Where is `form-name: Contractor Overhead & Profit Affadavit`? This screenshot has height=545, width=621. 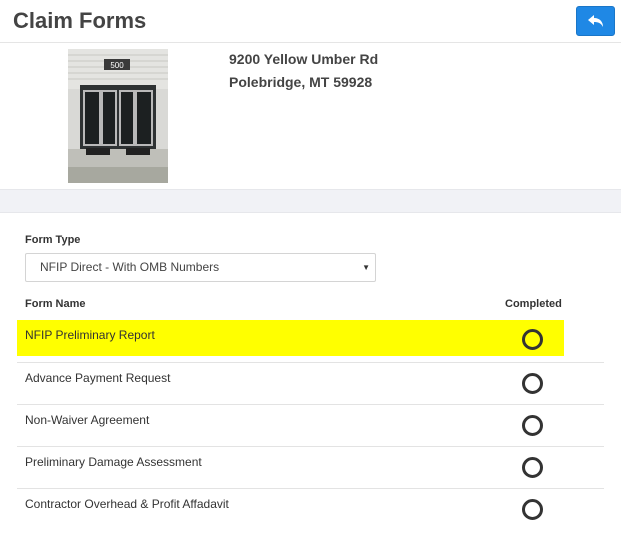 form-name: Contractor Overhead & Profit Affadavit is located at coordinates (127, 504).